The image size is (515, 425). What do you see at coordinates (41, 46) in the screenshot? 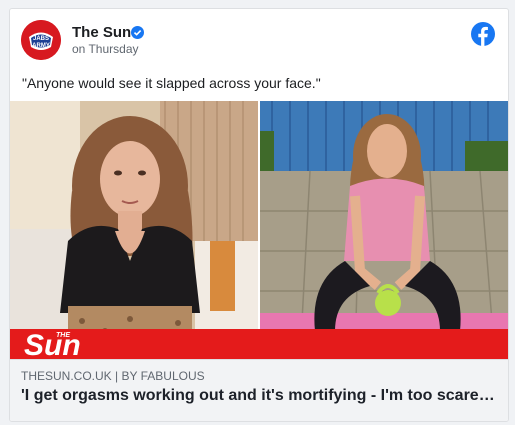
I see `avatar-text-bottom: ARMY` at bounding box center [41, 46].